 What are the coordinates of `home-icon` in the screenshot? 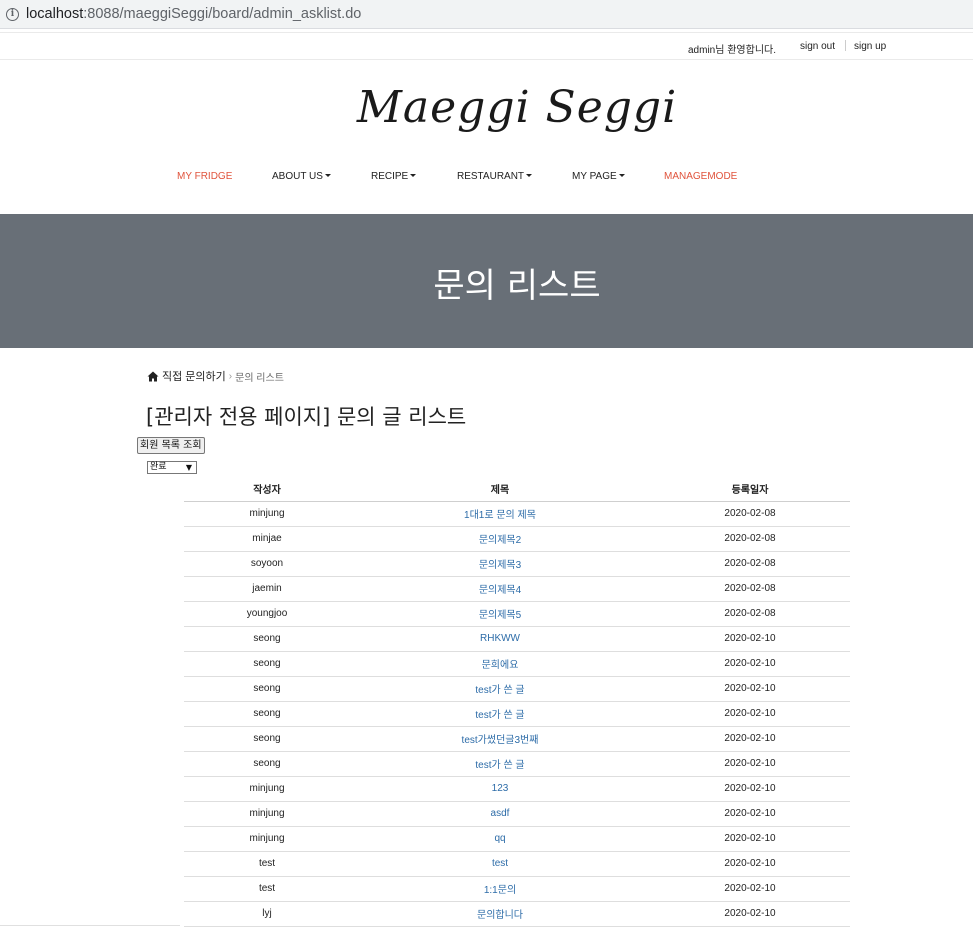 It's located at (153, 376).